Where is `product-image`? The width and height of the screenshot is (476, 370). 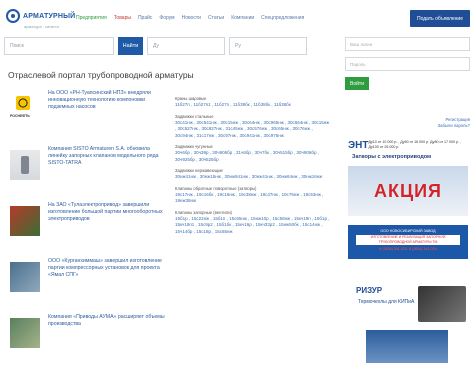
product-image is located at coordinates (442, 304).